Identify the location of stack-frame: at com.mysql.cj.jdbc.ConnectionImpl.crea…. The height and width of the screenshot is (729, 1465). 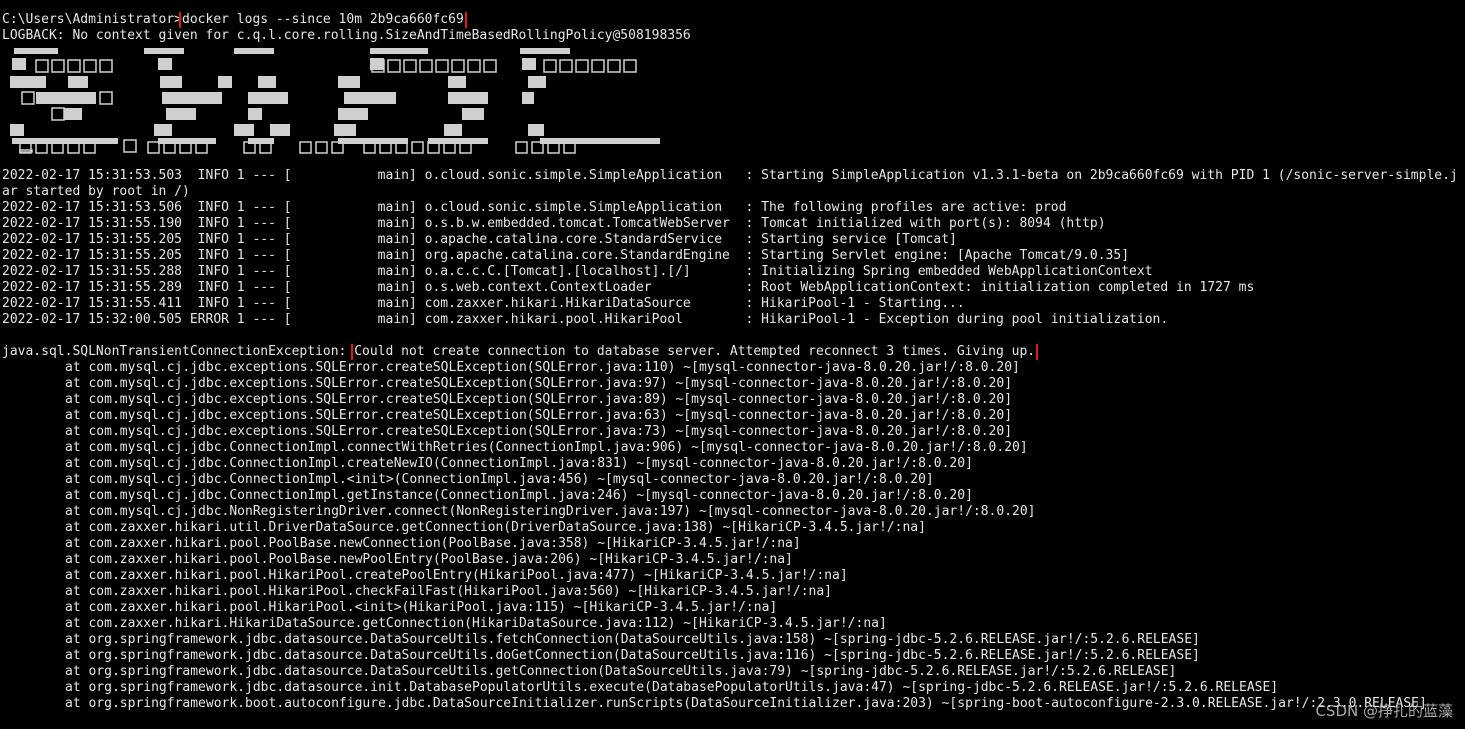
(519, 463).